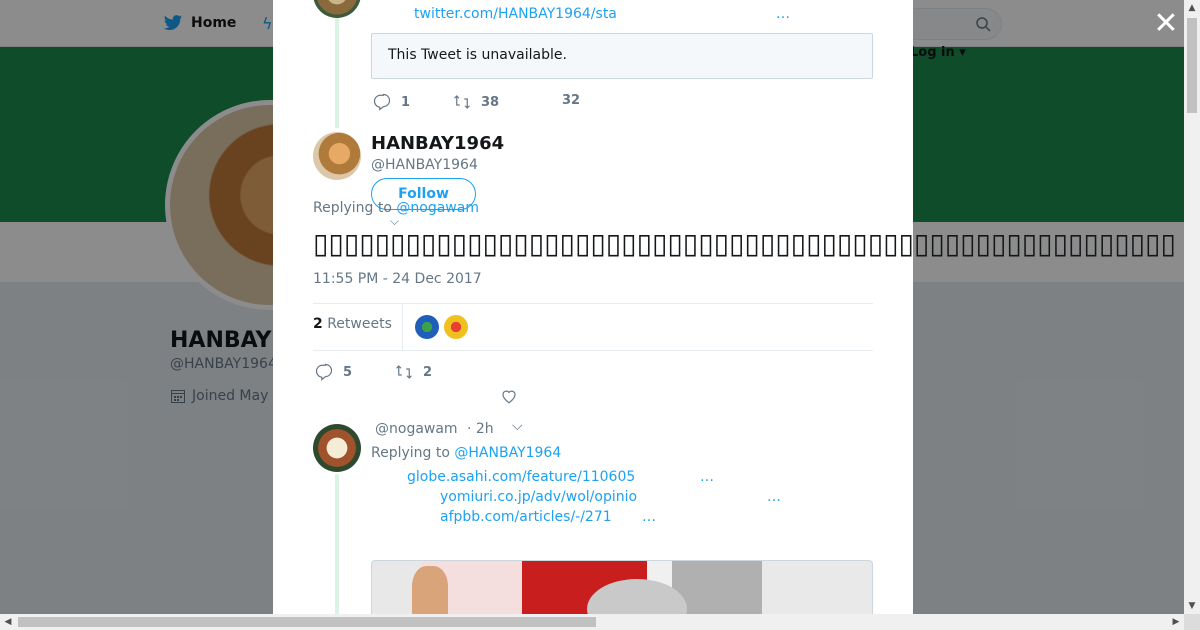 Image resolution: width=1200 pixels, height=630 pixels. I want to click on chevron-down-icon: ⌵, so click(517, 426).